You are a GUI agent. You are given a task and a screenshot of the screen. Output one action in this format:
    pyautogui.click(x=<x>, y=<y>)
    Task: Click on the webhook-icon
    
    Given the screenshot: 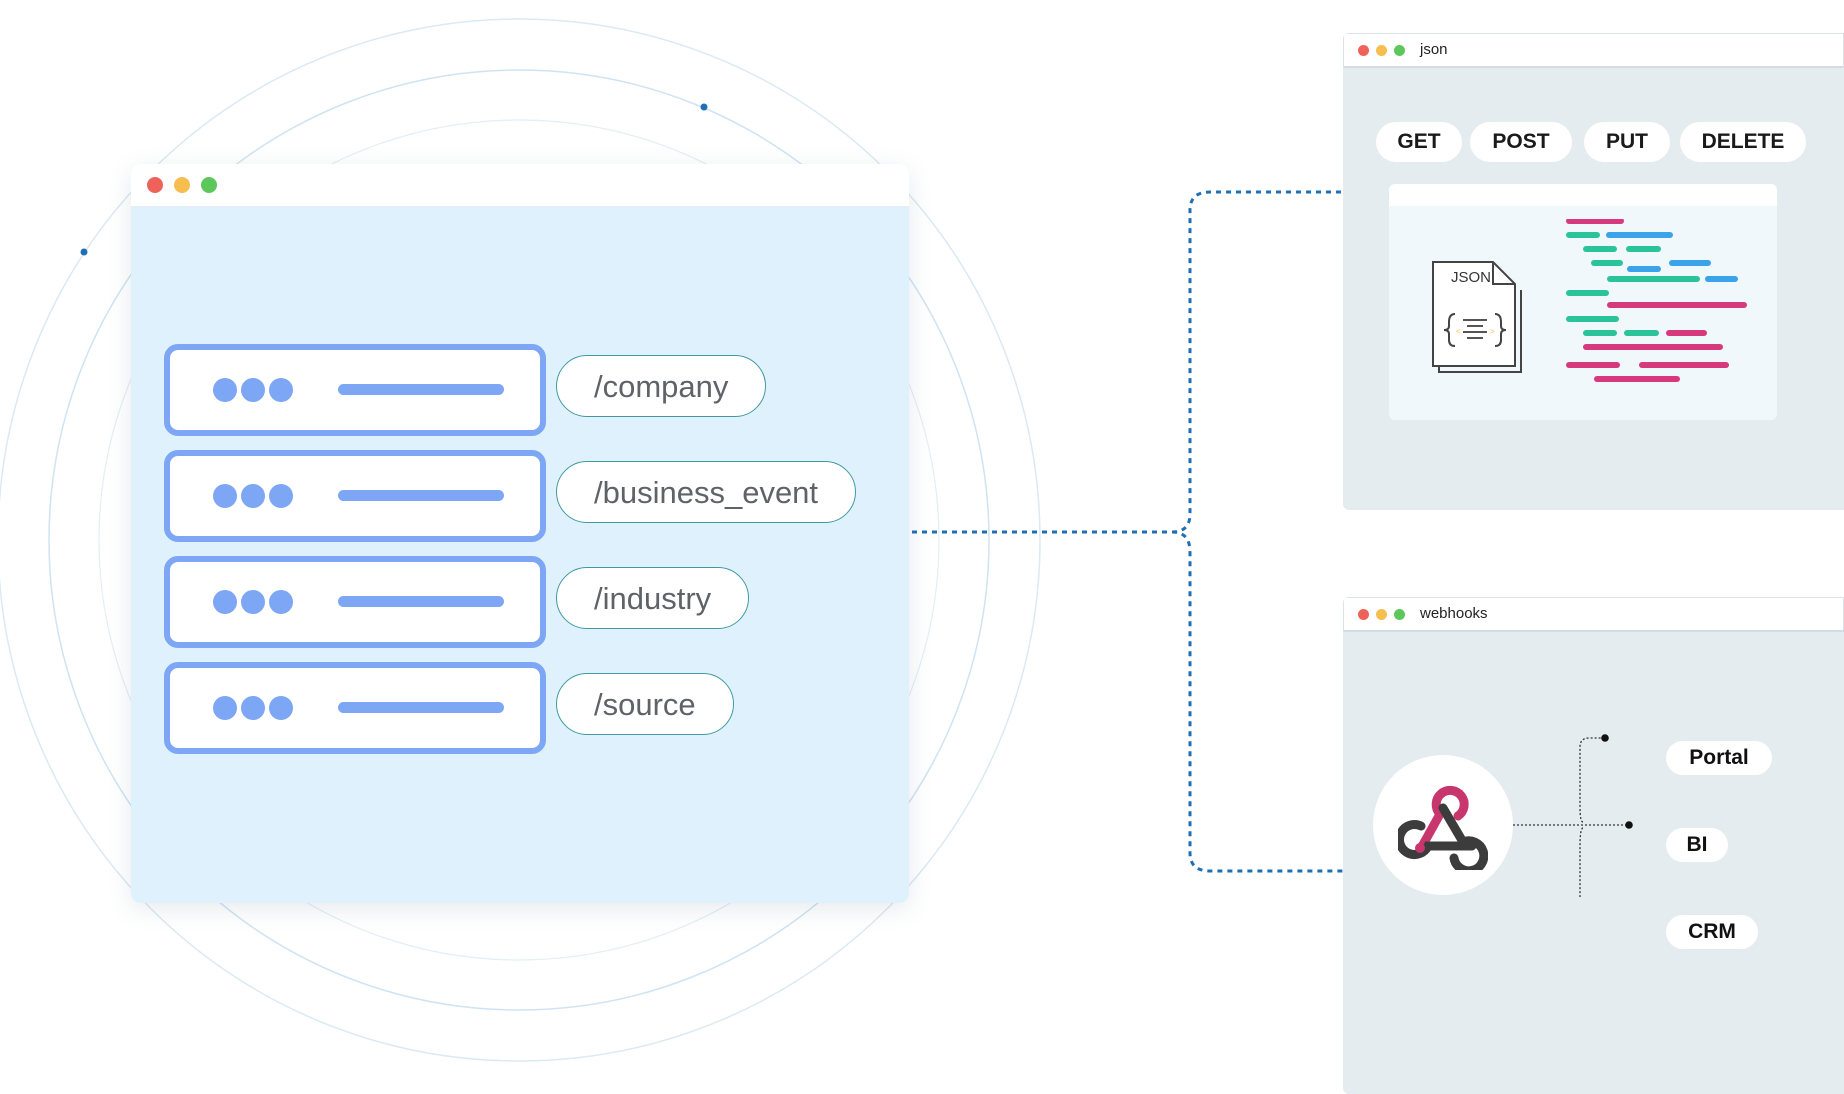 What is the action you would take?
    pyautogui.click(x=1443, y=827)
    